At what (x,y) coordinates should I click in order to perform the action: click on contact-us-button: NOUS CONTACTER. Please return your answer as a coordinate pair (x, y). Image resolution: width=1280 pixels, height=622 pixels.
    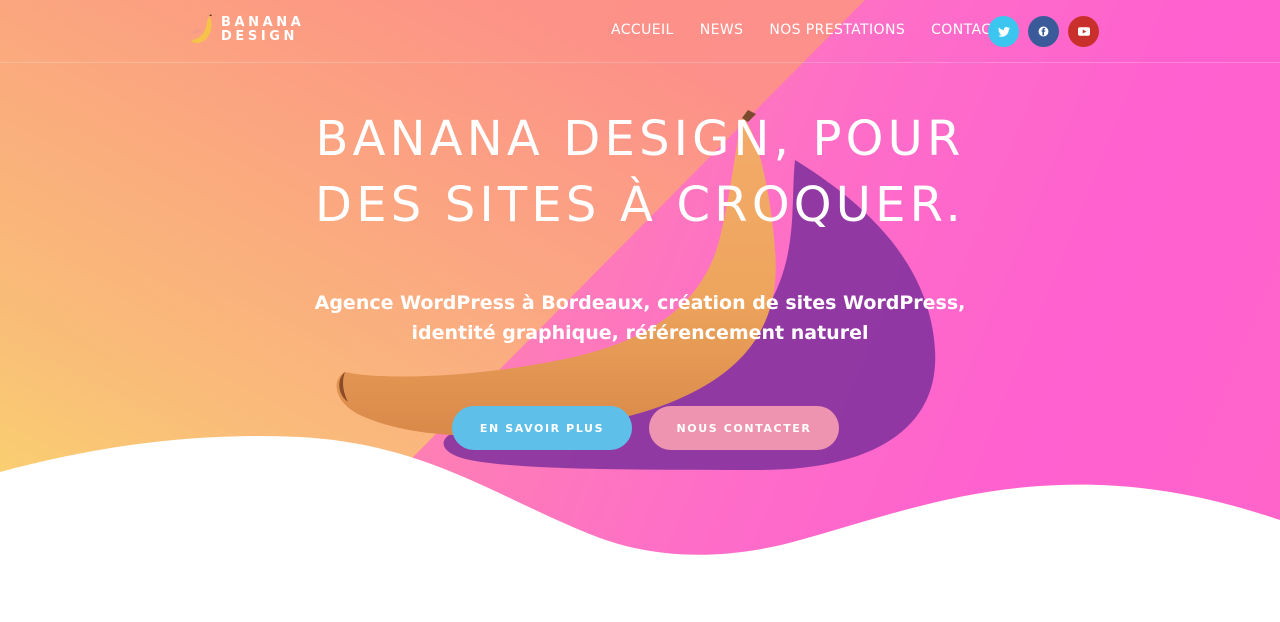
    Looking at the image, I should click on (744, 428).